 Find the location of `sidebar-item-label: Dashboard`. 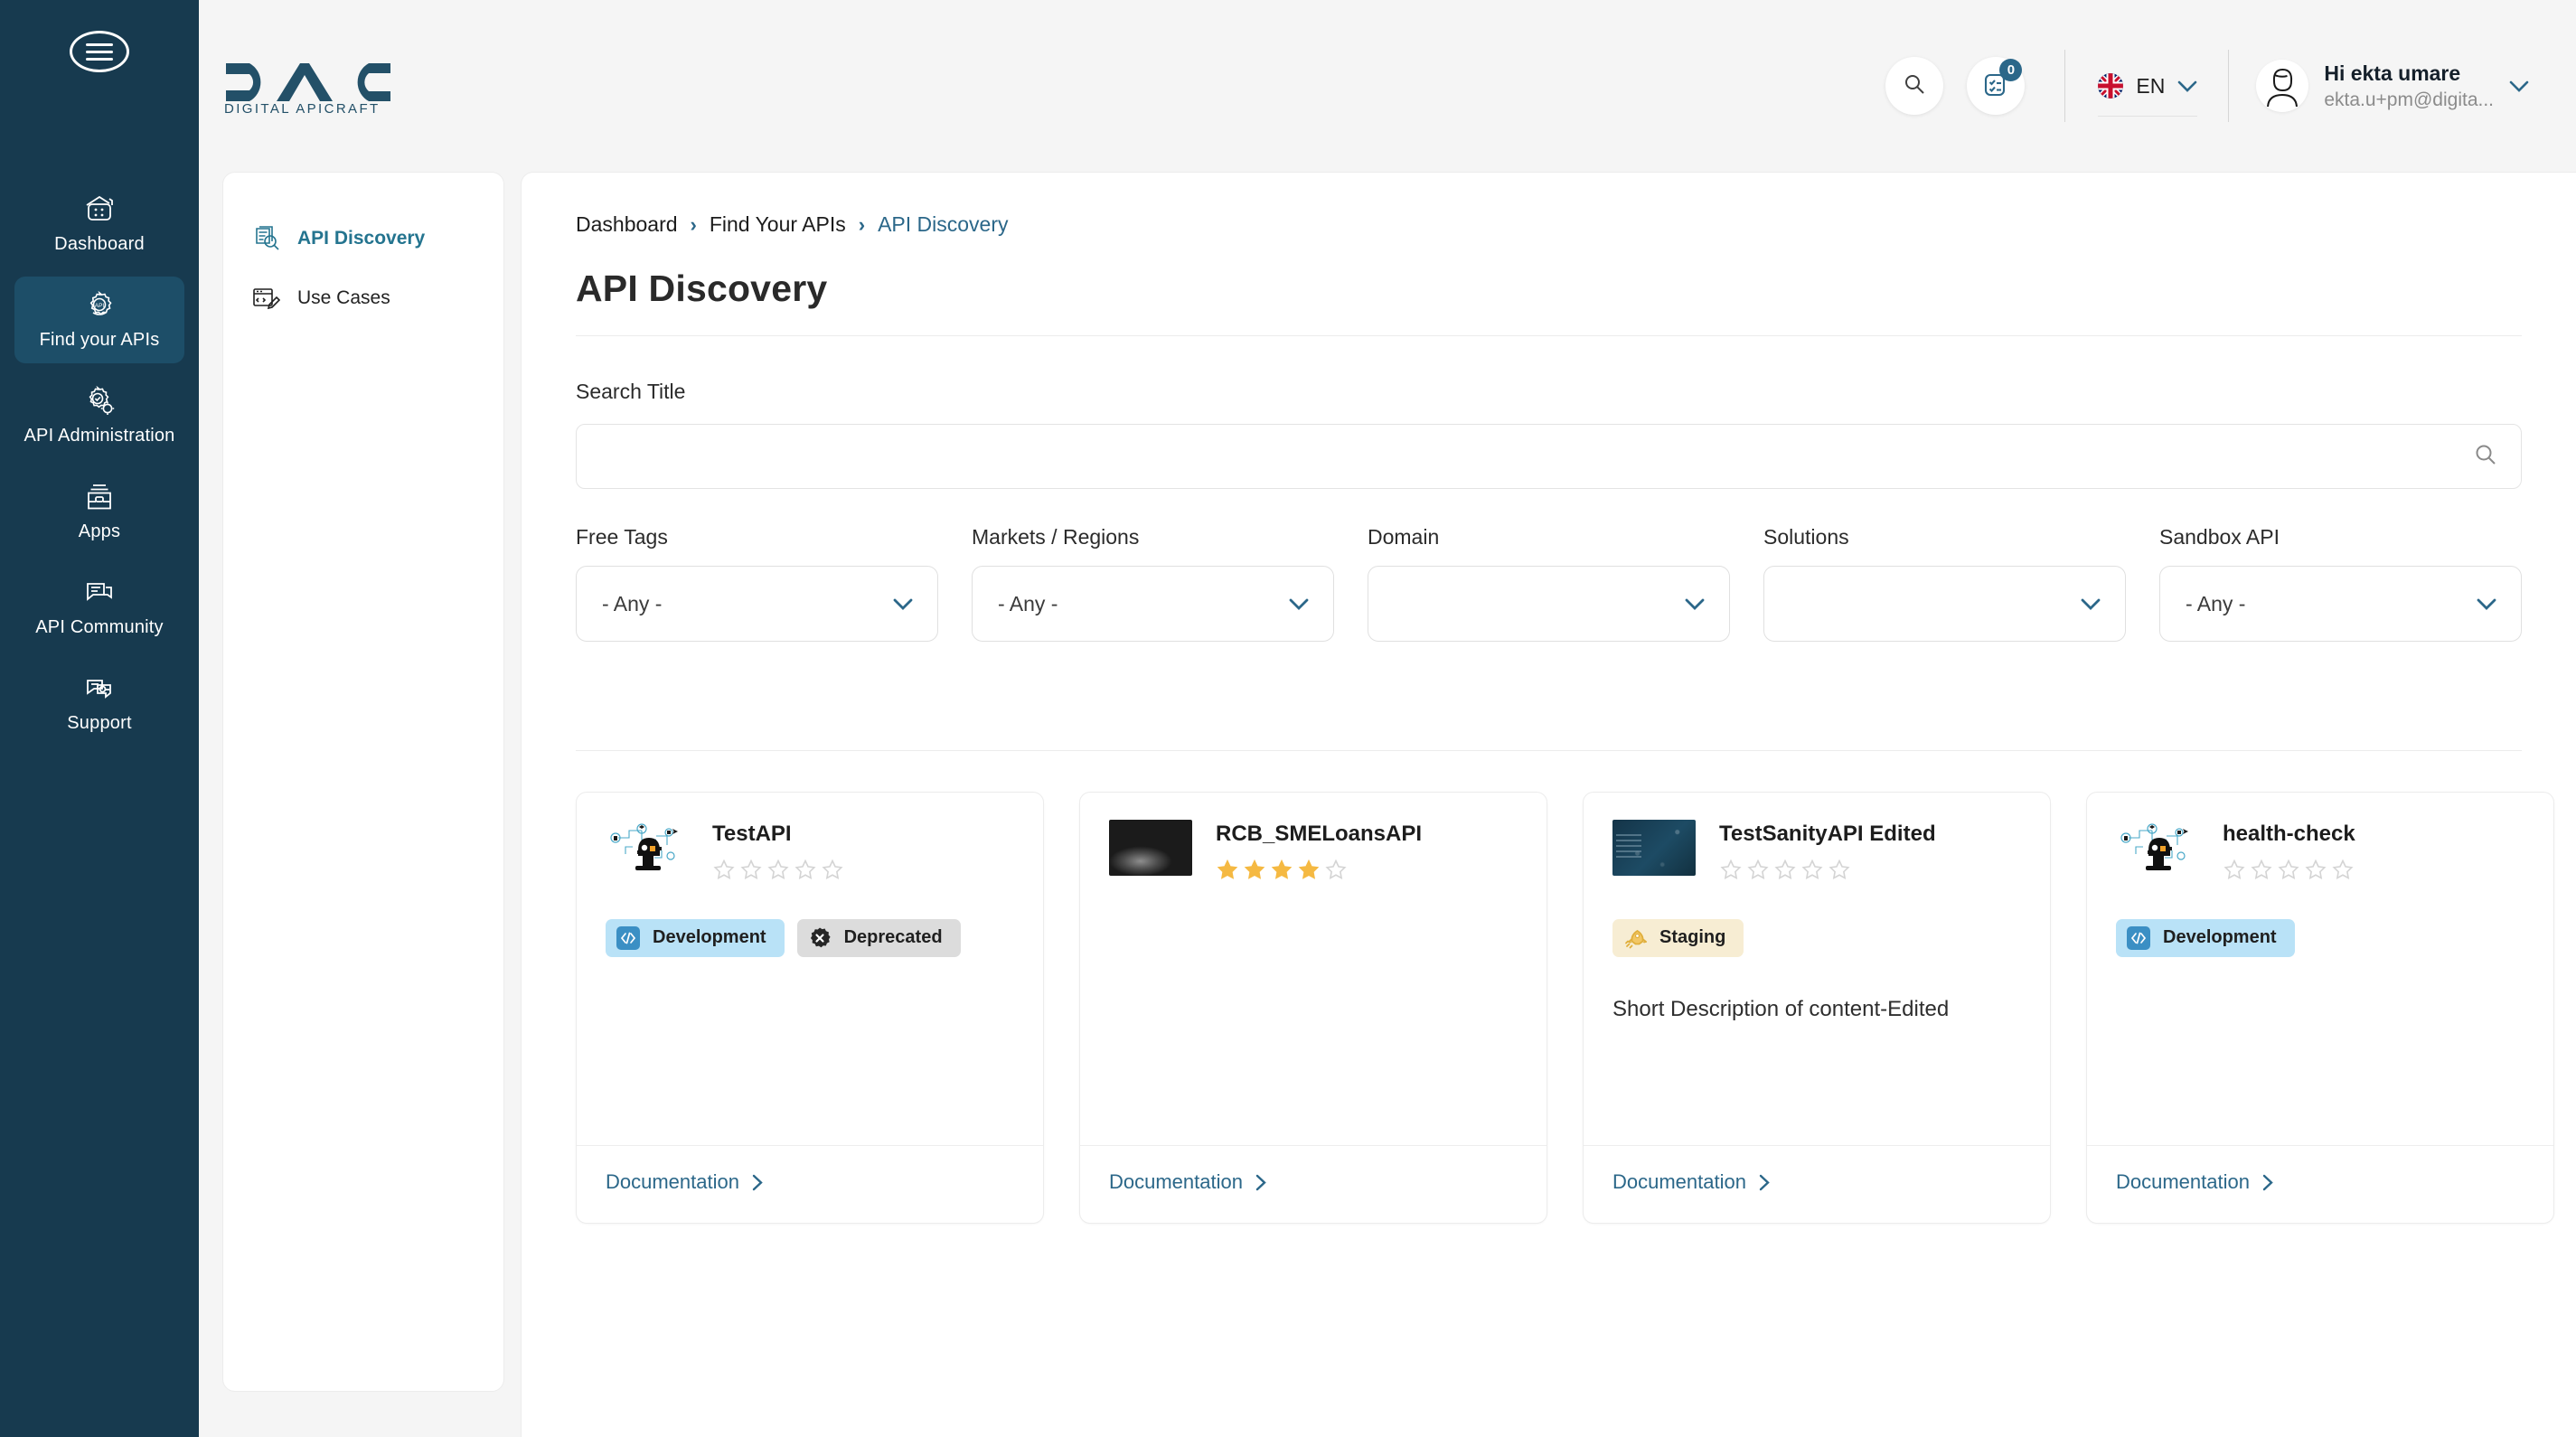

sidebar-item-label: Dashboard is located at coordinates (99, 244).